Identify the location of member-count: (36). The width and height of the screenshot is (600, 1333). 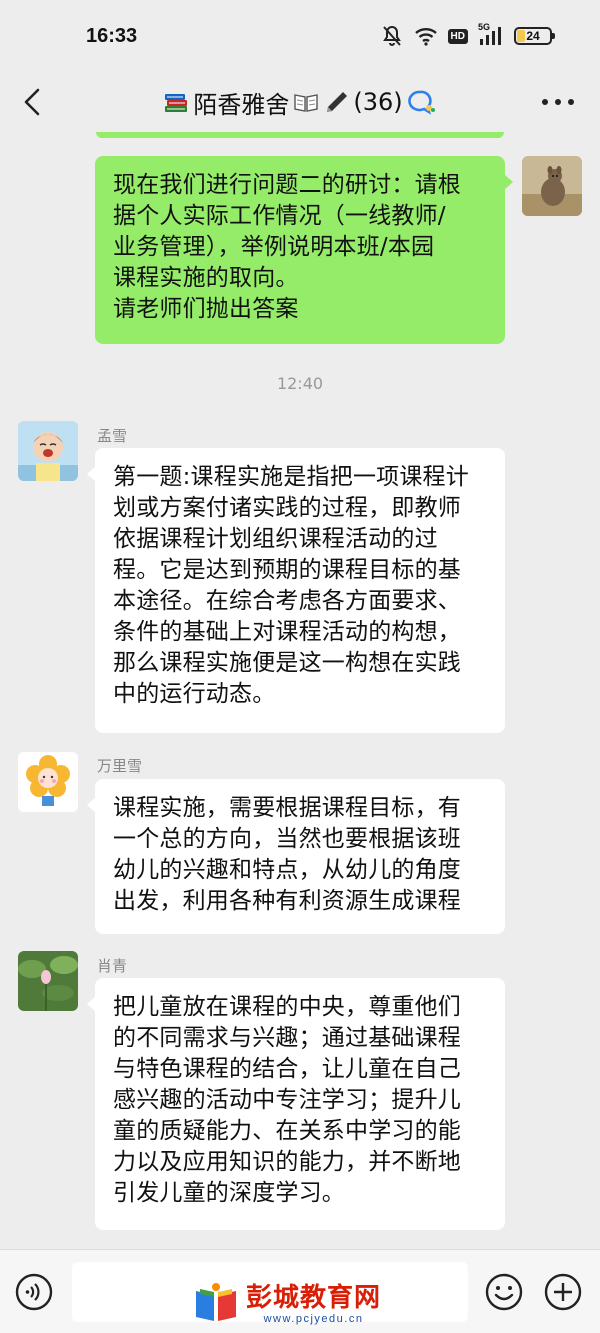
(378, 102).